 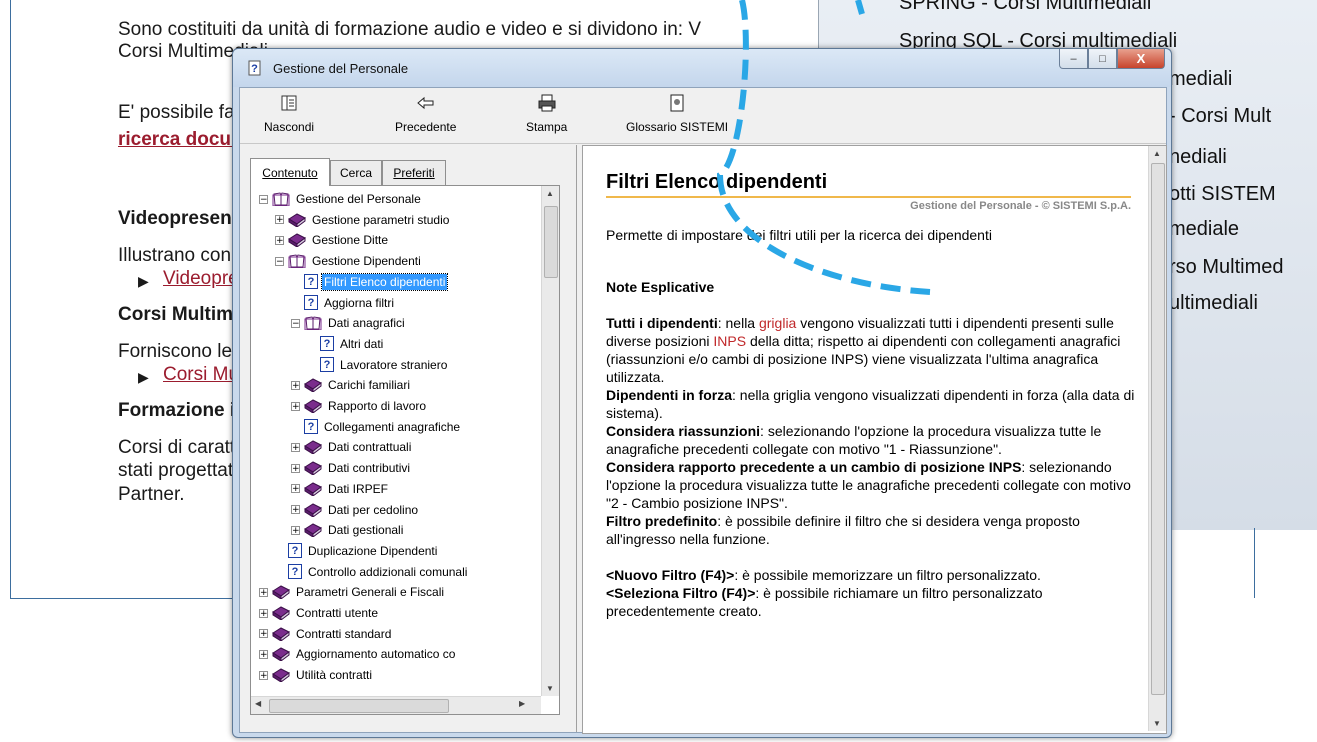 I want to click on tree-node: − Gestione del Personale, so click(x=341, y=199).